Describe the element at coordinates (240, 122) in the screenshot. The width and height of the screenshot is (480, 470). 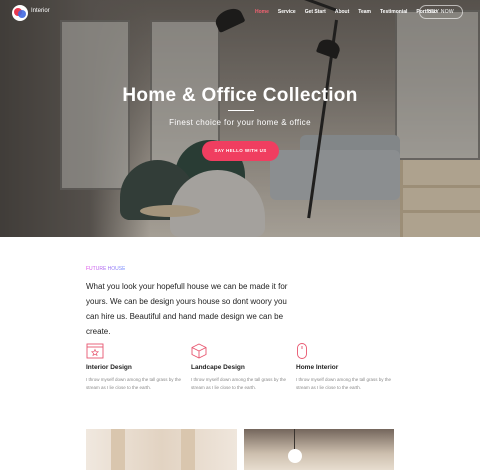
I see `hero-subtitle: Finest choice for your home & office` at that location.